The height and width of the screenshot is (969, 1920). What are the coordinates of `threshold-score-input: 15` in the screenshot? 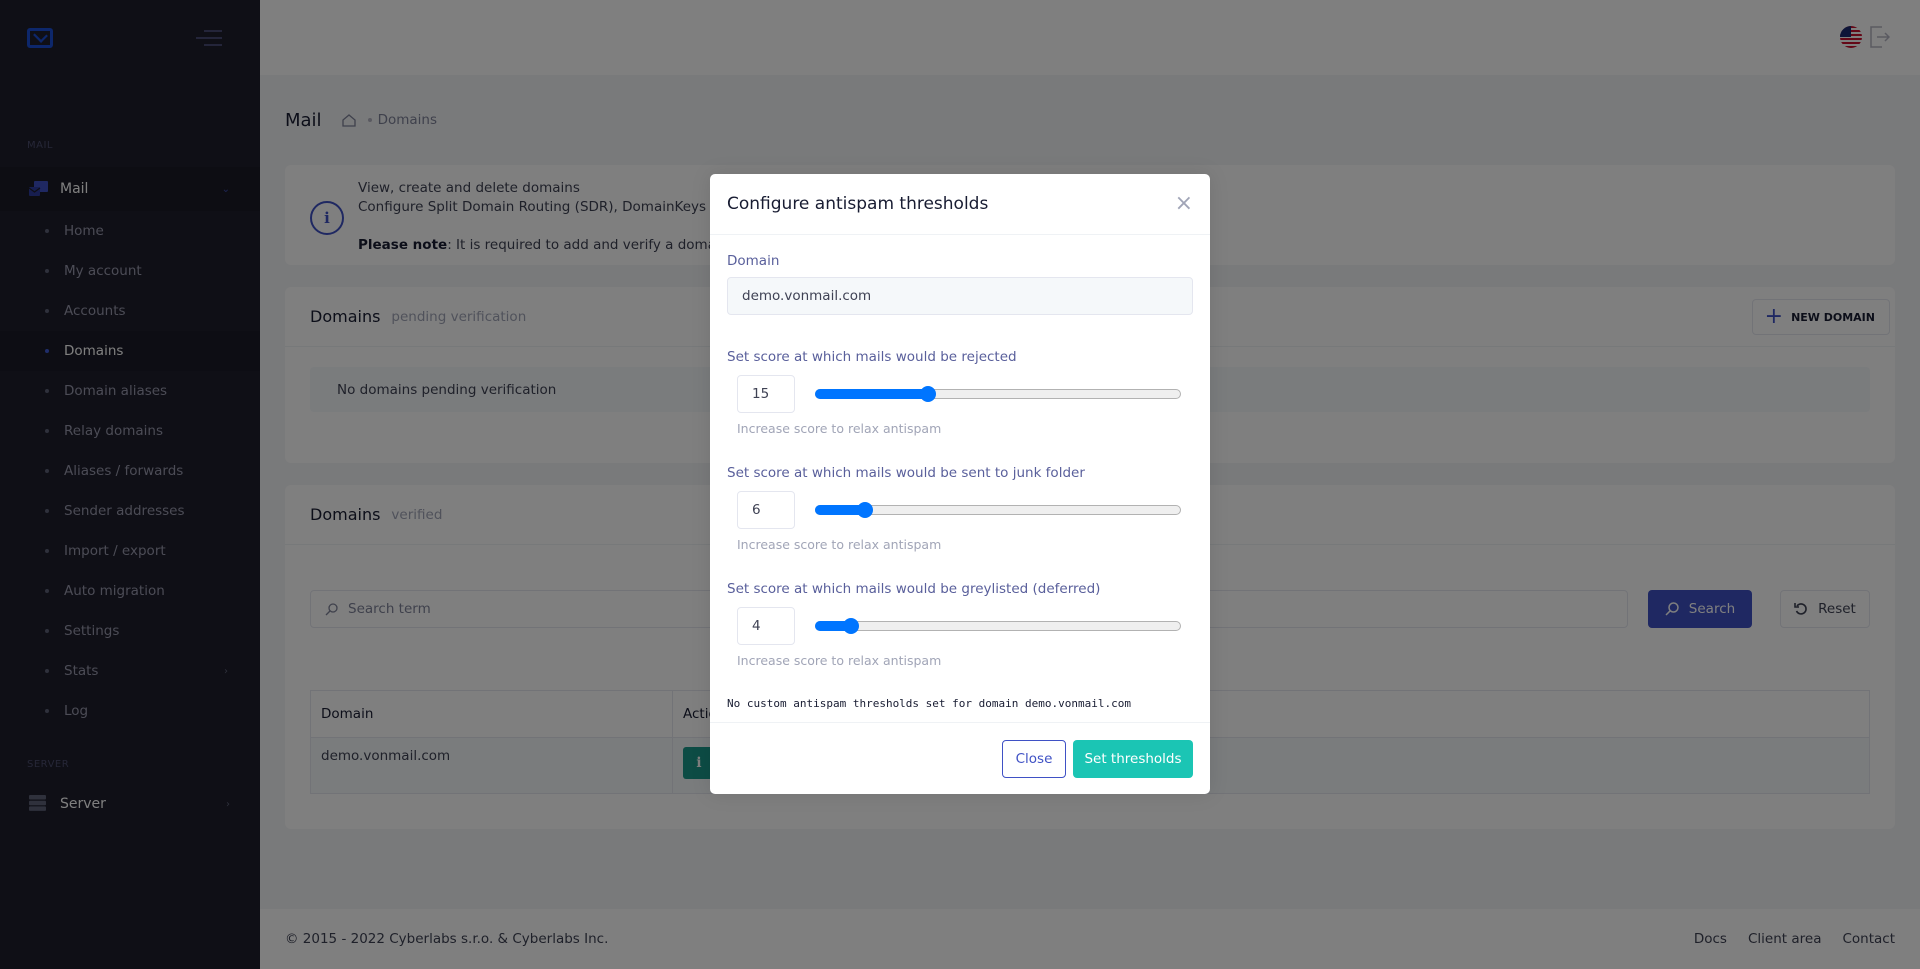 It's located at (766, 394).